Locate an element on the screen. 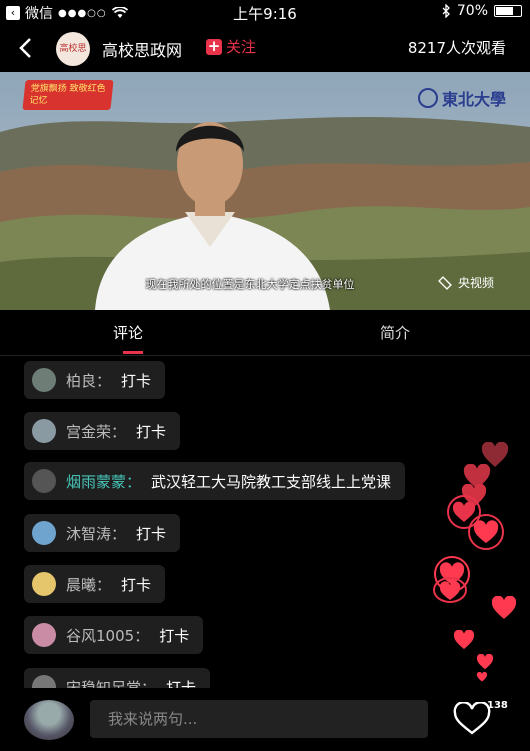 This screenshot has width=530, height=751. school-logo: 東北大學 is located at coordinates (461, 98).